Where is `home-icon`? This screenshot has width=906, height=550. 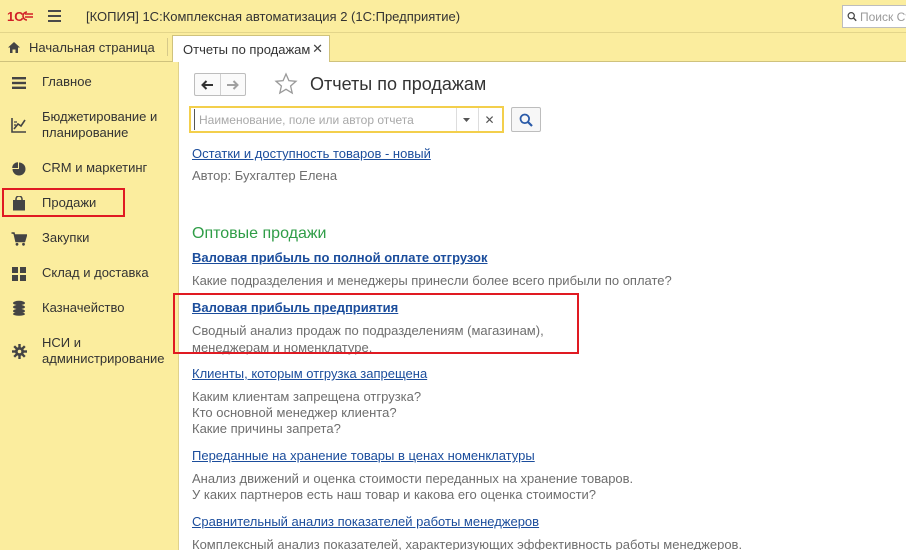
home-icon is located at coordinates (14, 47).